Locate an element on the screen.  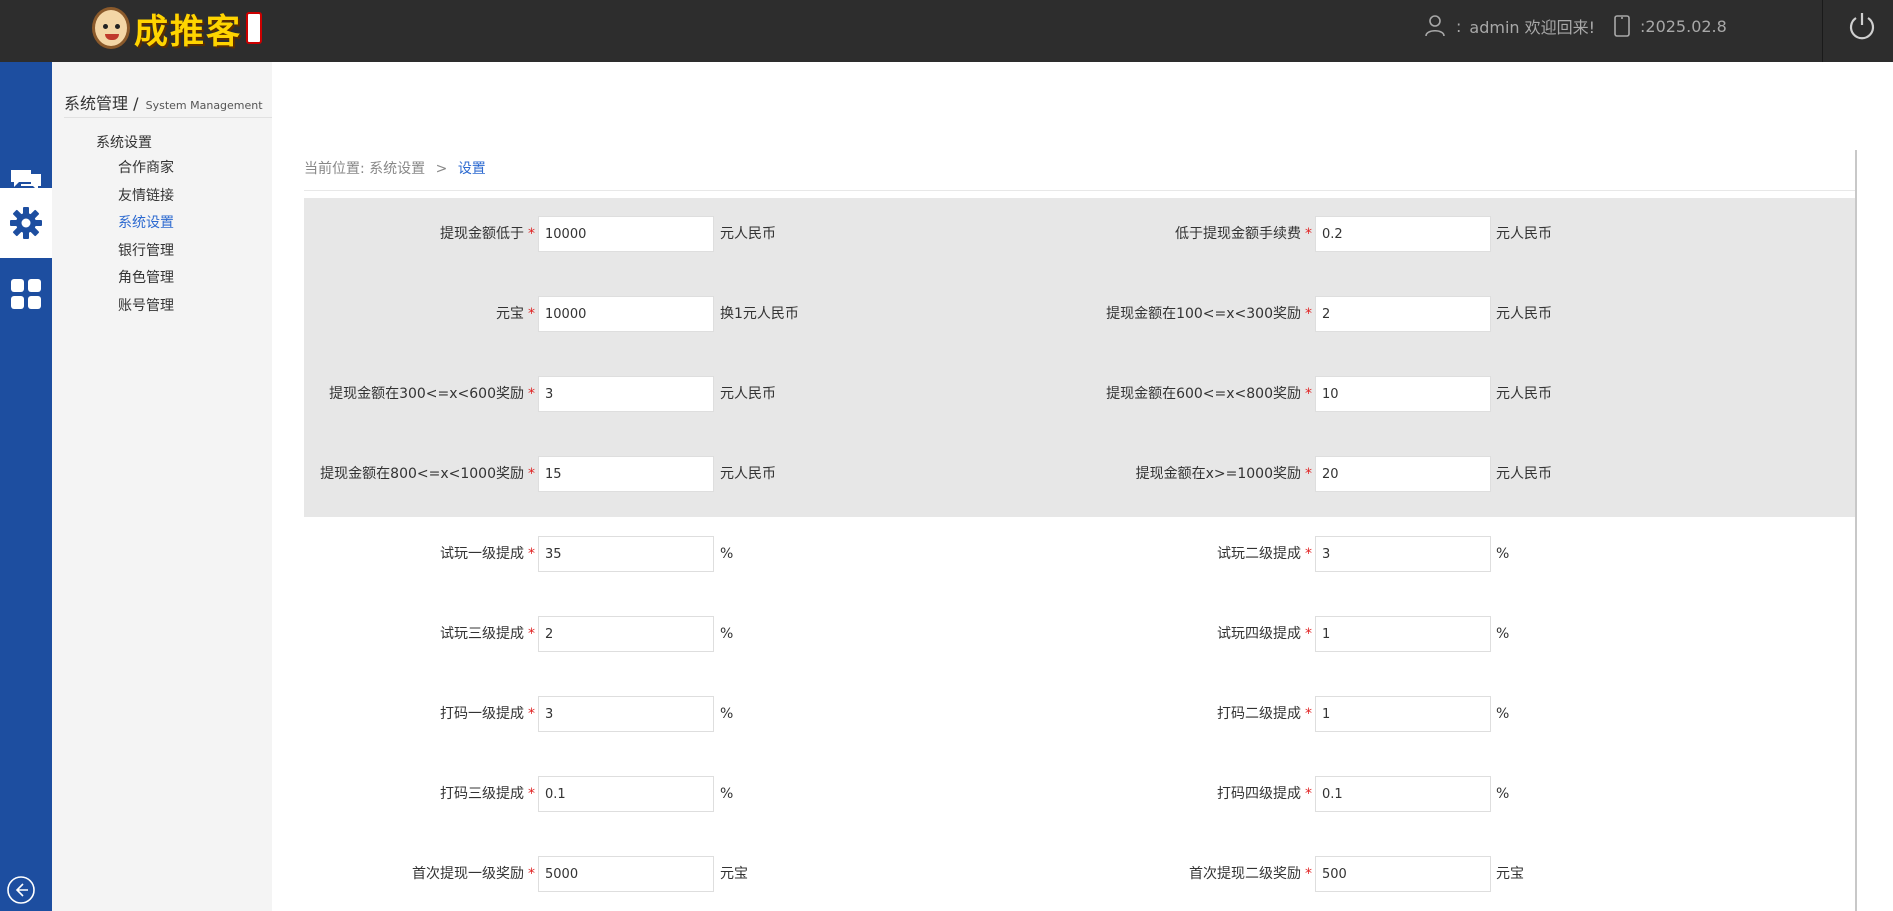
field-label-text: 打码四级提成 is located at coordinates (1259, 794).